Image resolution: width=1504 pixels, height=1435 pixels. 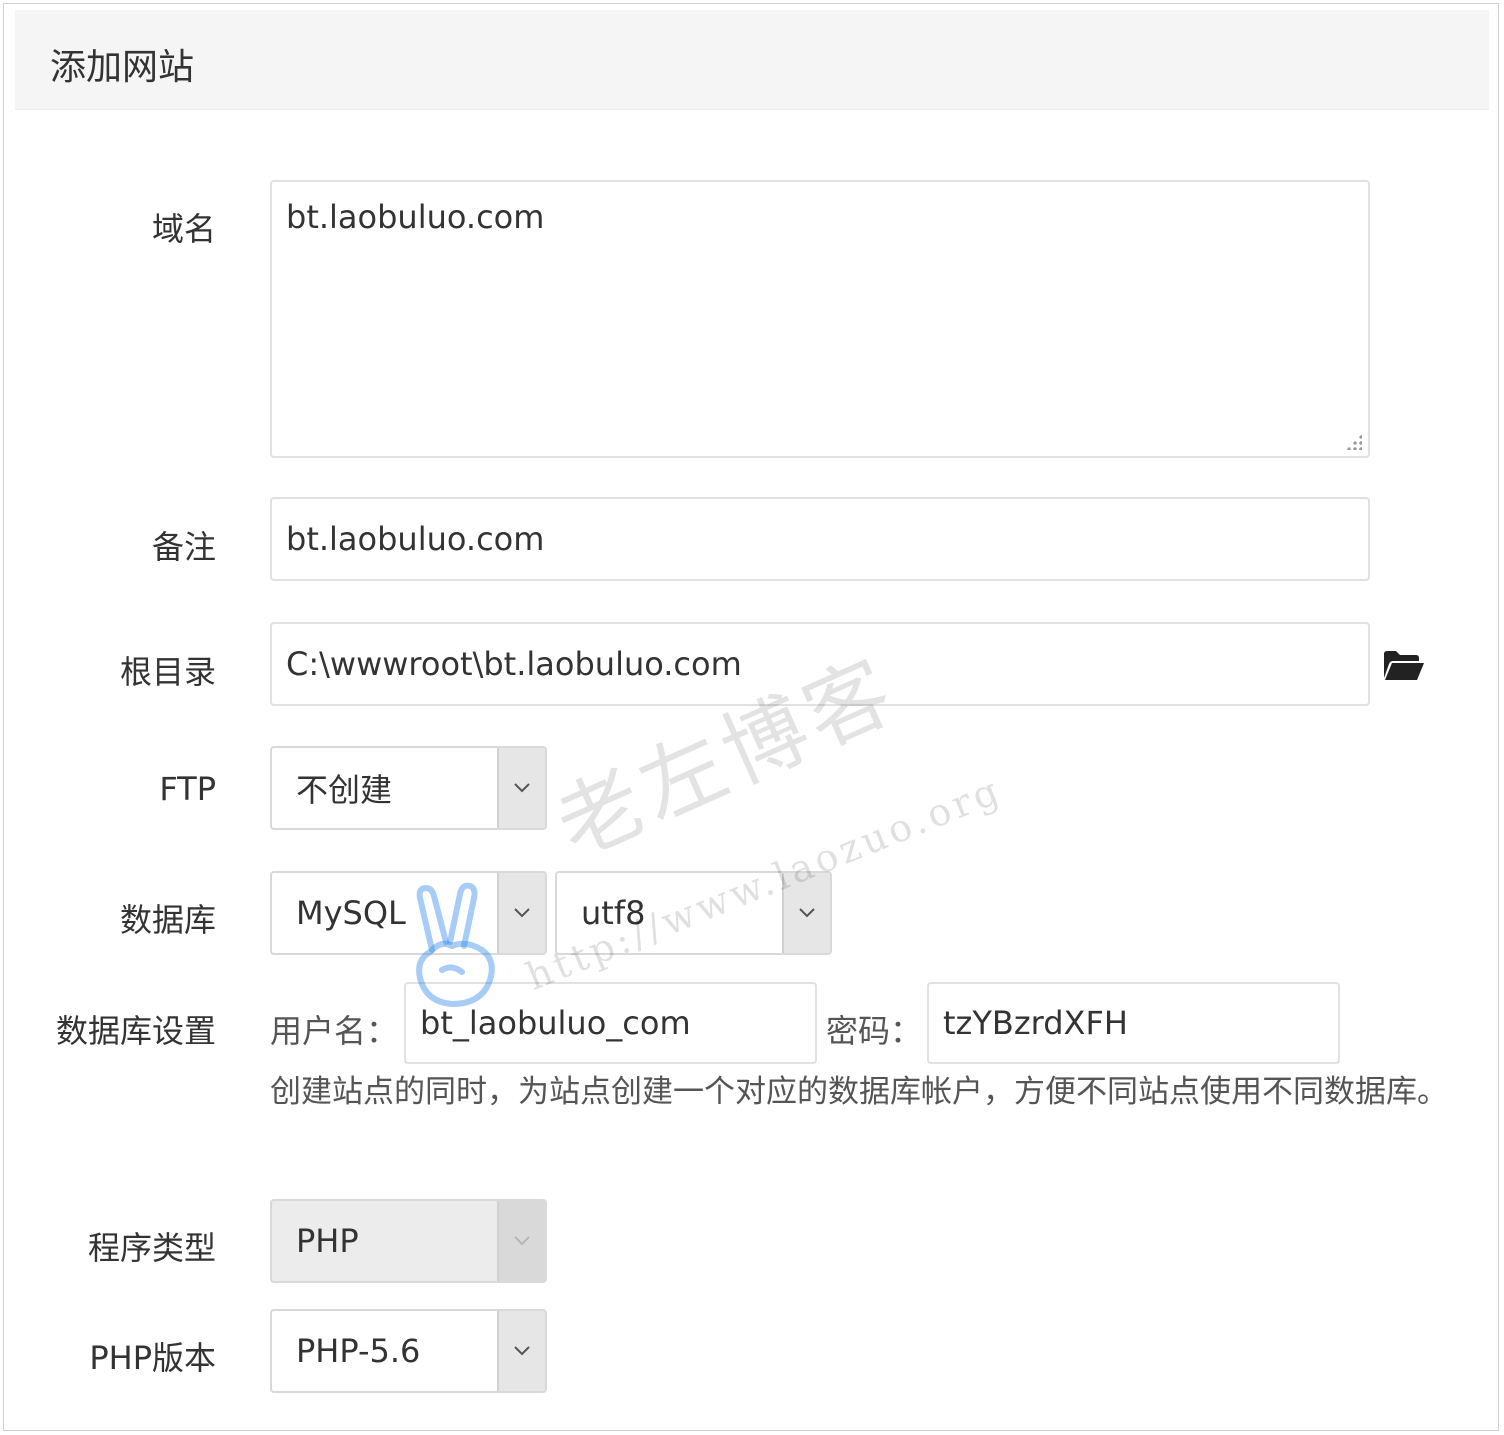 I want to click on db-password-input: tzYBzrdXFH, so click(x=1133, y=1023).